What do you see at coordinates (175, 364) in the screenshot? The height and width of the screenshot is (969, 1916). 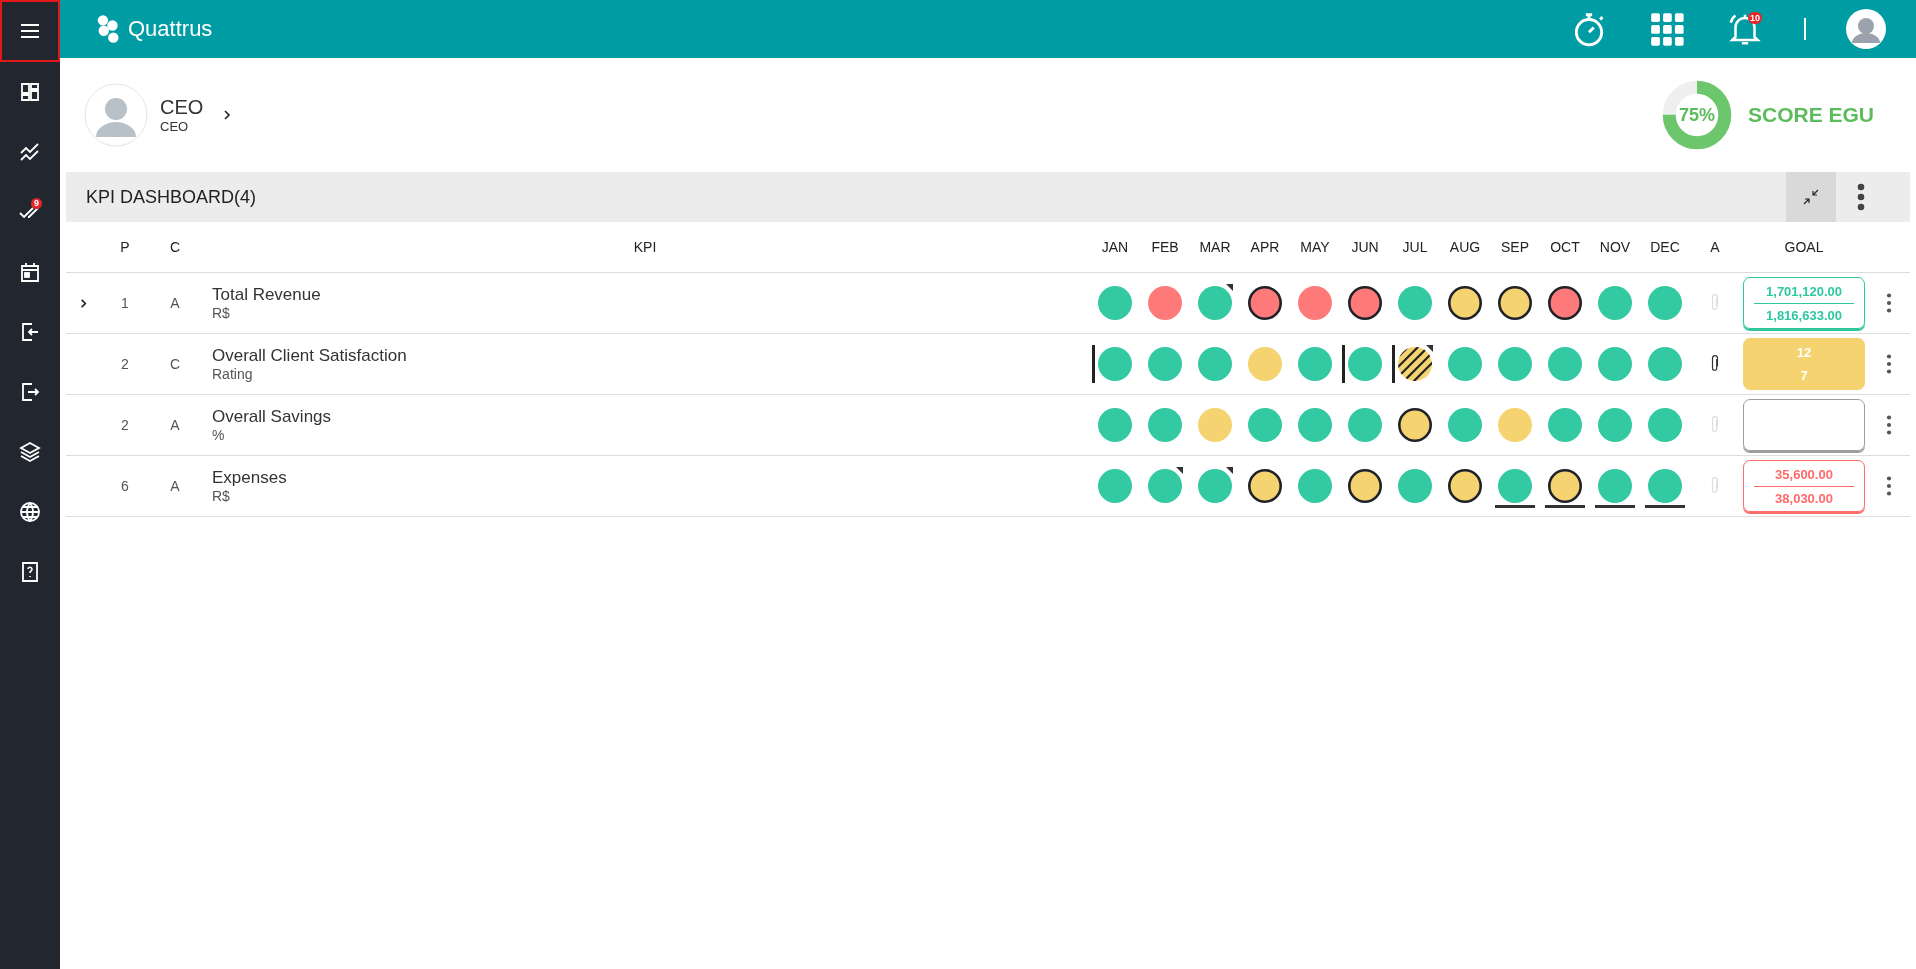 I see `table-cell-text: C` at bounding box center [175, 364].